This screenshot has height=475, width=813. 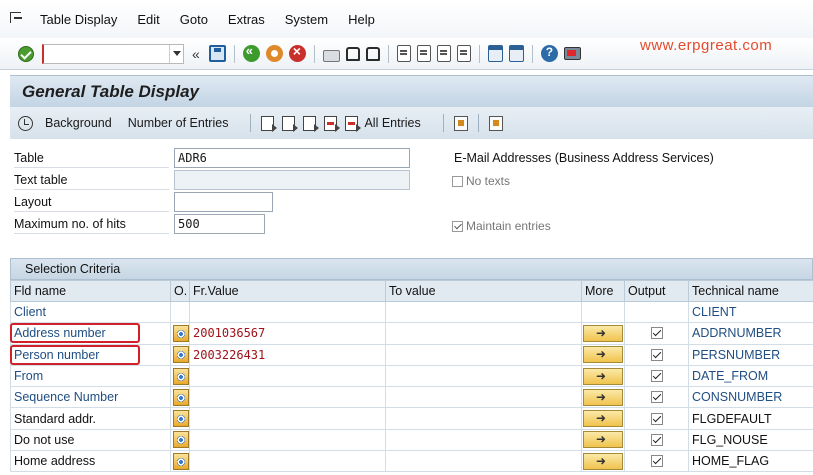 I want to click on maintain-entries-box, so click(x=457, y=226).